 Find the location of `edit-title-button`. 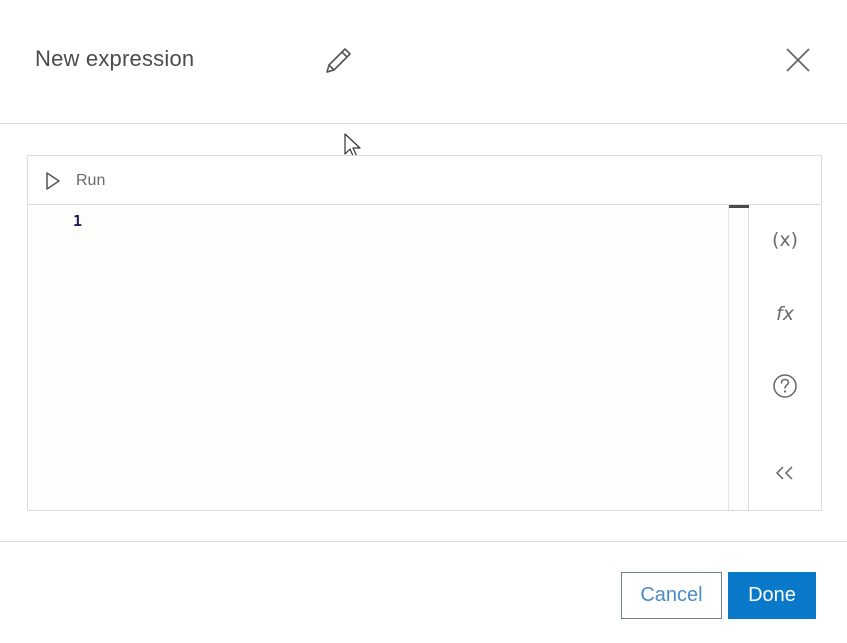

edit-title-button is located at coordinates (338, 61).